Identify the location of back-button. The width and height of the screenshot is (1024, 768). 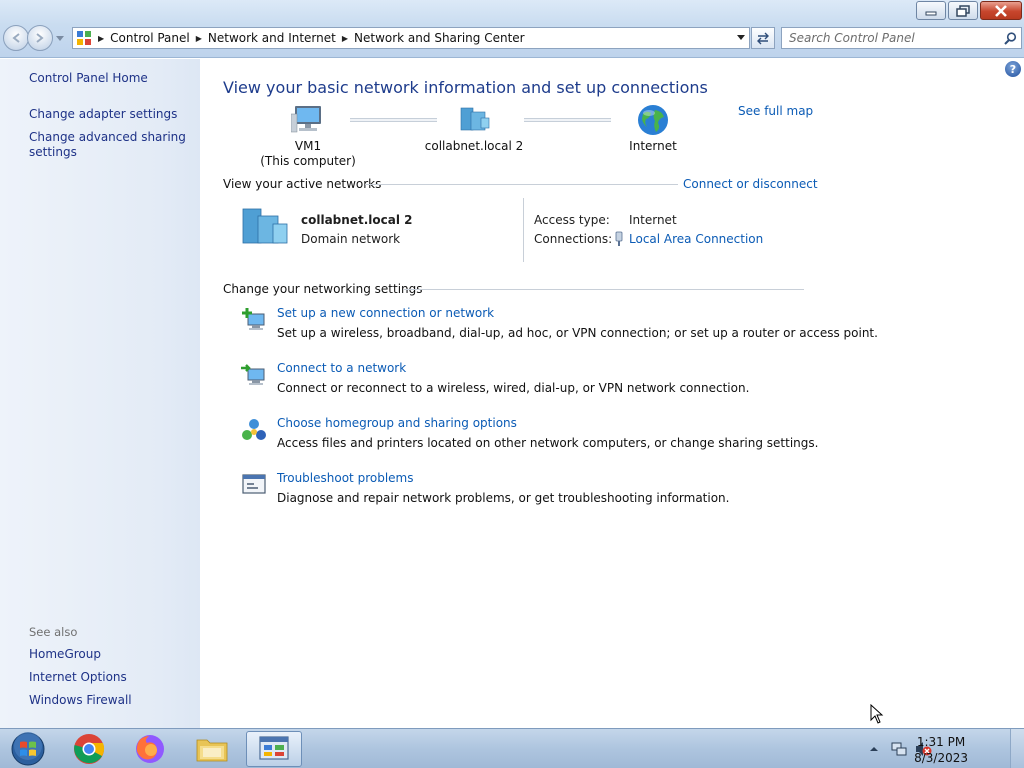
(16, 38).